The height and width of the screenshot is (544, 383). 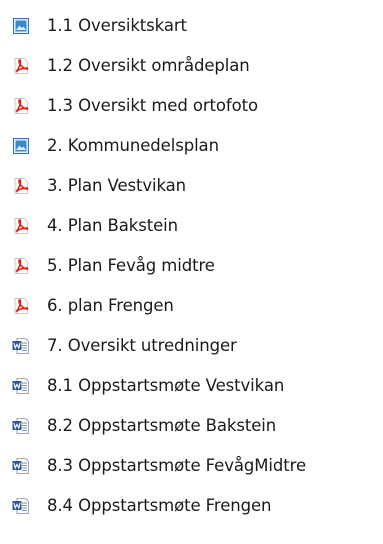 I want to click on file-item: 7. Oversikt utredninger, so click(x=191, y=346).